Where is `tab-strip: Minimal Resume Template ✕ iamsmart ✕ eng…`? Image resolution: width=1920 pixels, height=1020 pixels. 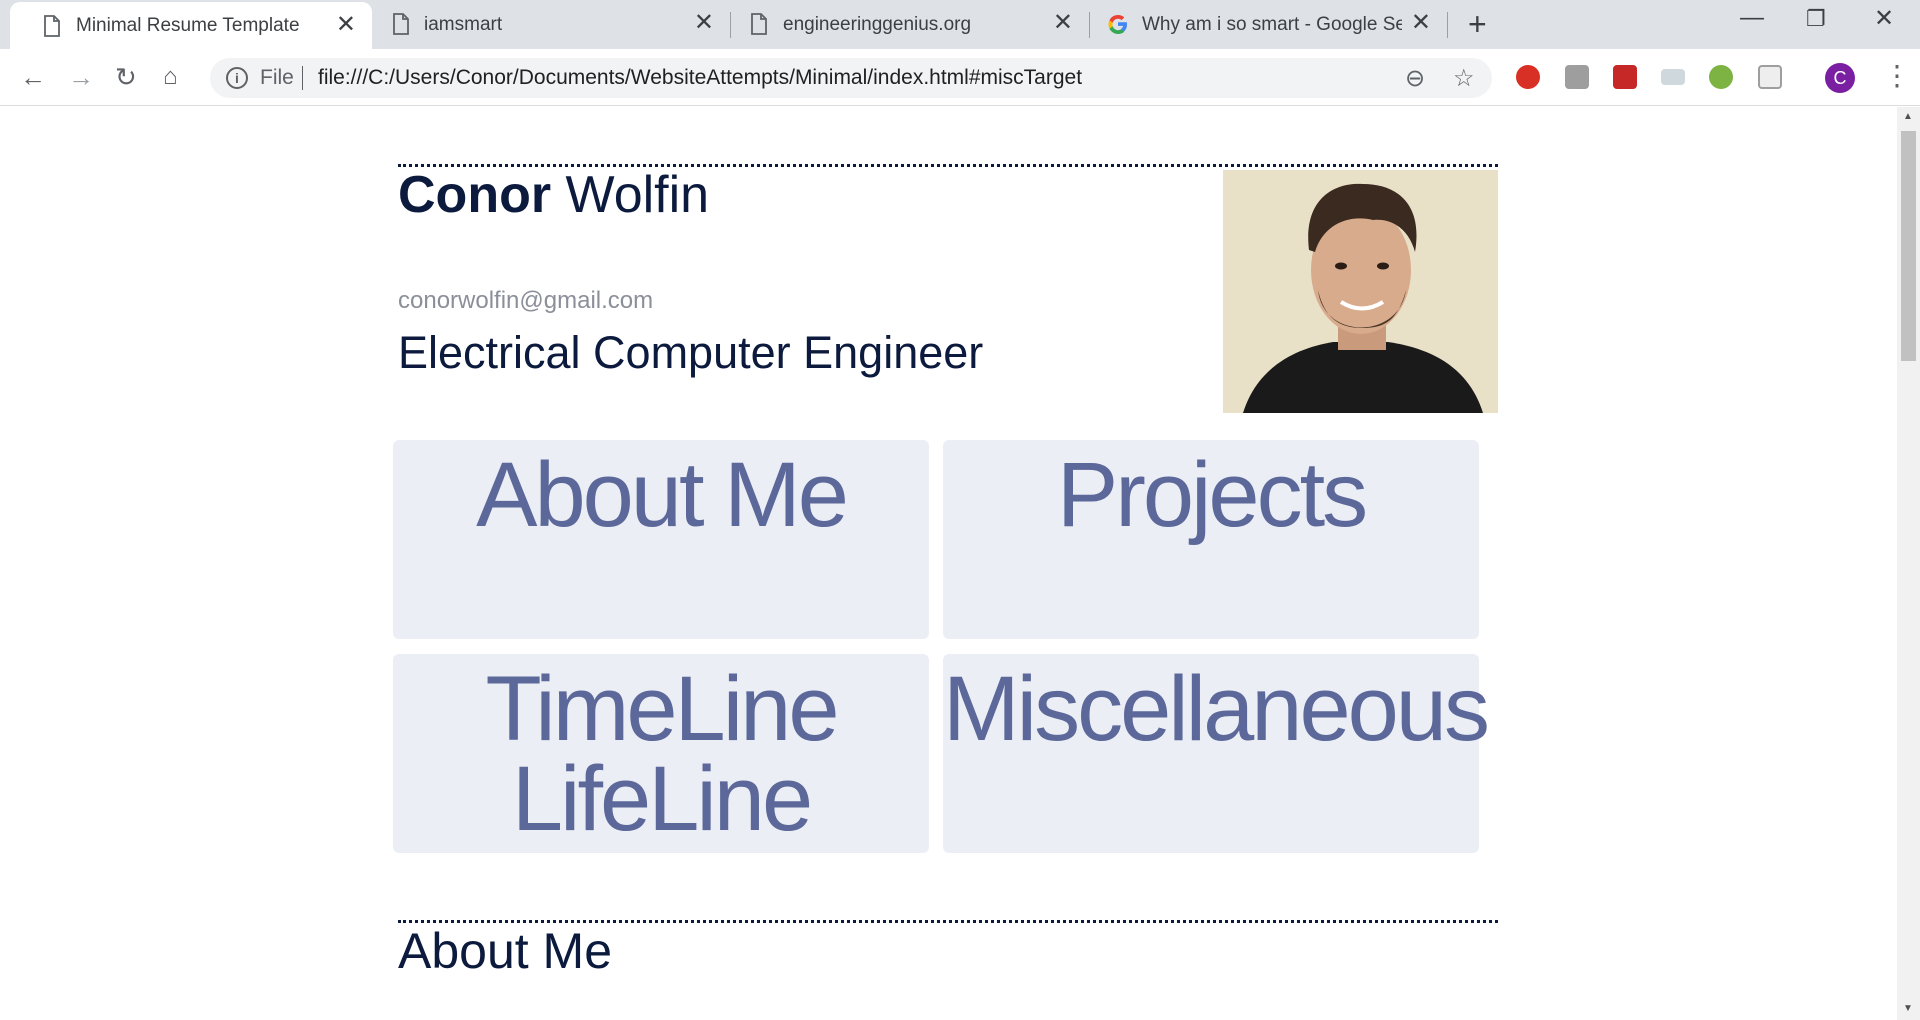
tab-strip: Minimal Resume Template ✕ iamsmart ✕ eng… is located at coordinates (960, 24).